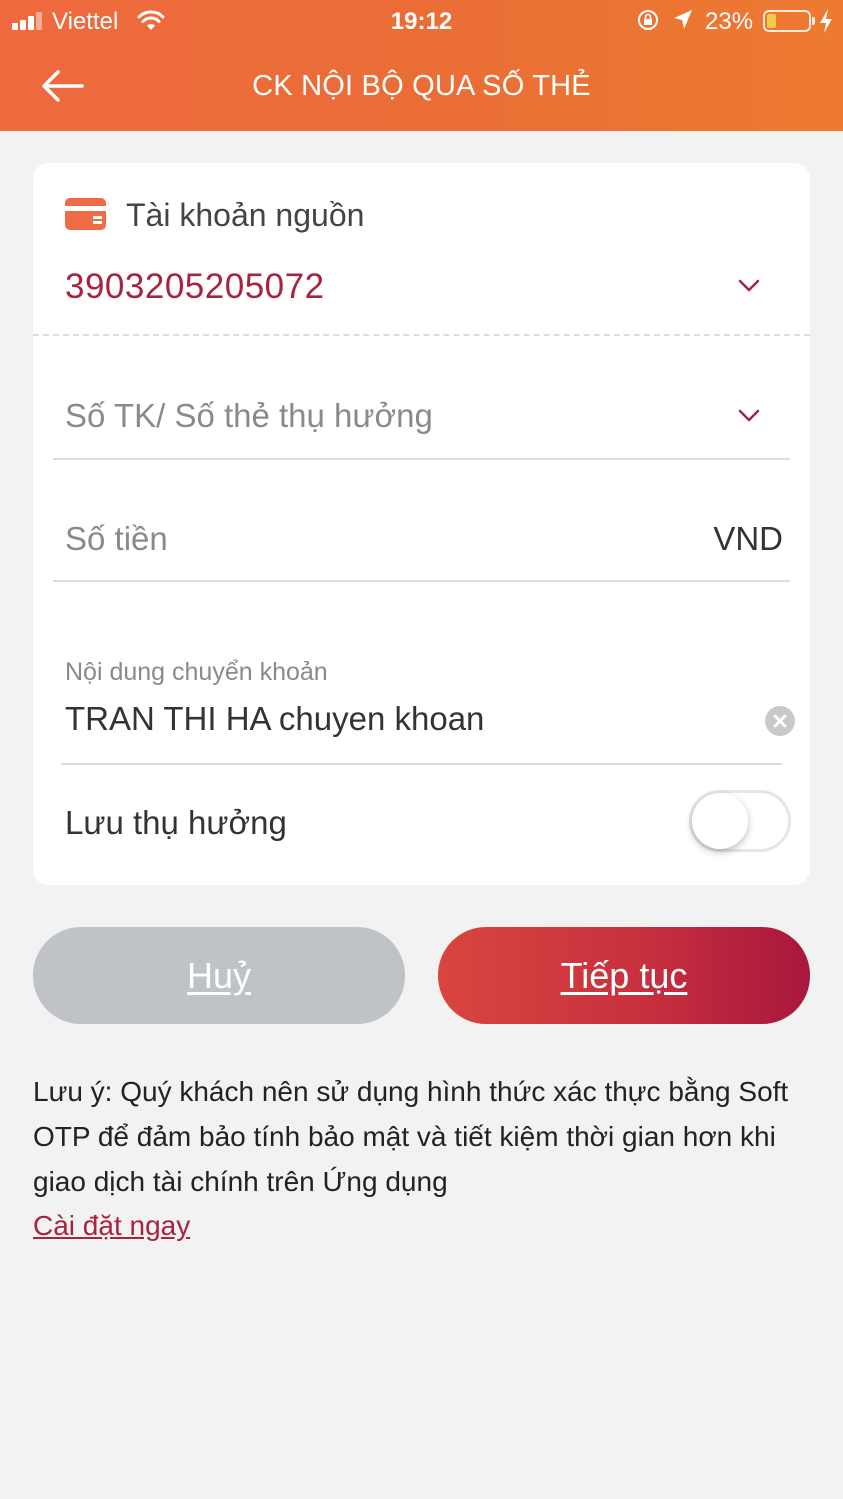 The width and height of the screenshot is (843, 1499). Describe the element at coordinates (421, 21) in the screenshot. I see `status-bar: Viettel 19:12 23%` at that location.